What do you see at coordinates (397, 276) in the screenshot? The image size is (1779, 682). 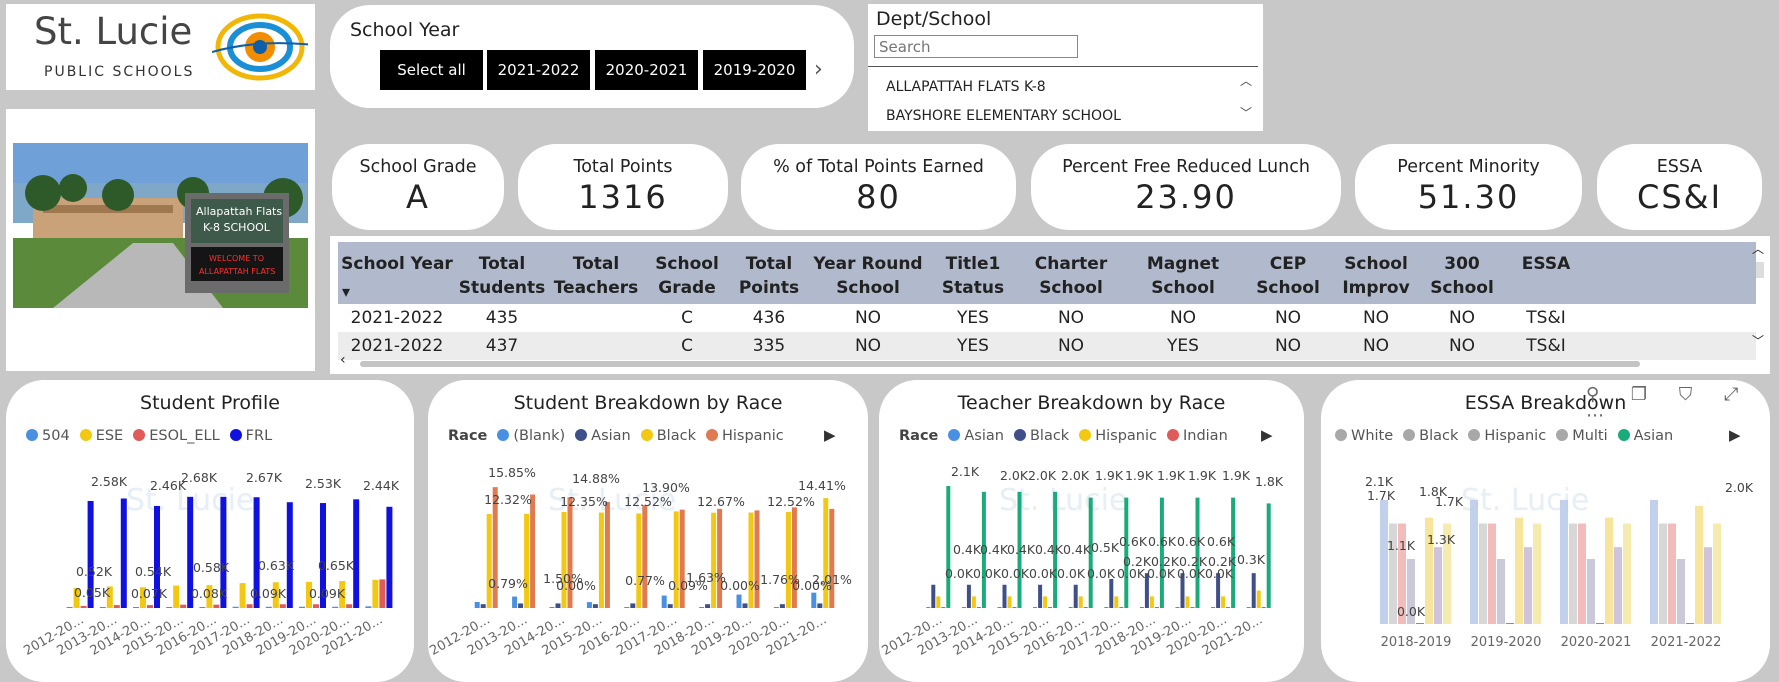 I see `column-header: School Year` at bounding box center [397, 276].